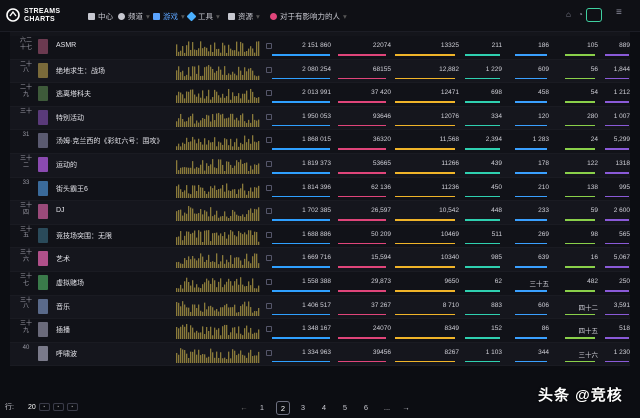 Image resolution: width=640 pixels, height=418 pixels. I want to click on game-name-link: 汤姆·克兰西的《彩虹六号：围攻》, so click(109, 141).